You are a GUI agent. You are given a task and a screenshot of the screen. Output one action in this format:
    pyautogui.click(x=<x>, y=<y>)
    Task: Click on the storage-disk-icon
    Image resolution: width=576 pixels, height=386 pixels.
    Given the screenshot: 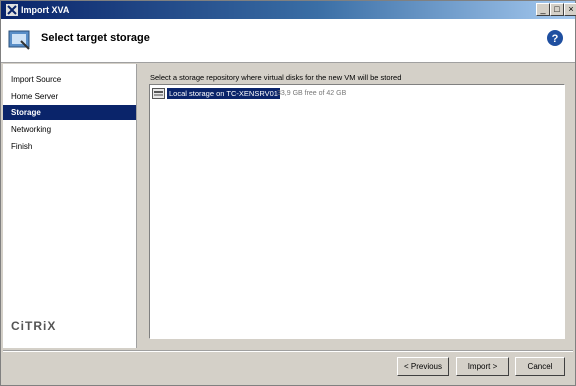 What is the action you would take?
    pyautogui.click(x=158, y=93)
    